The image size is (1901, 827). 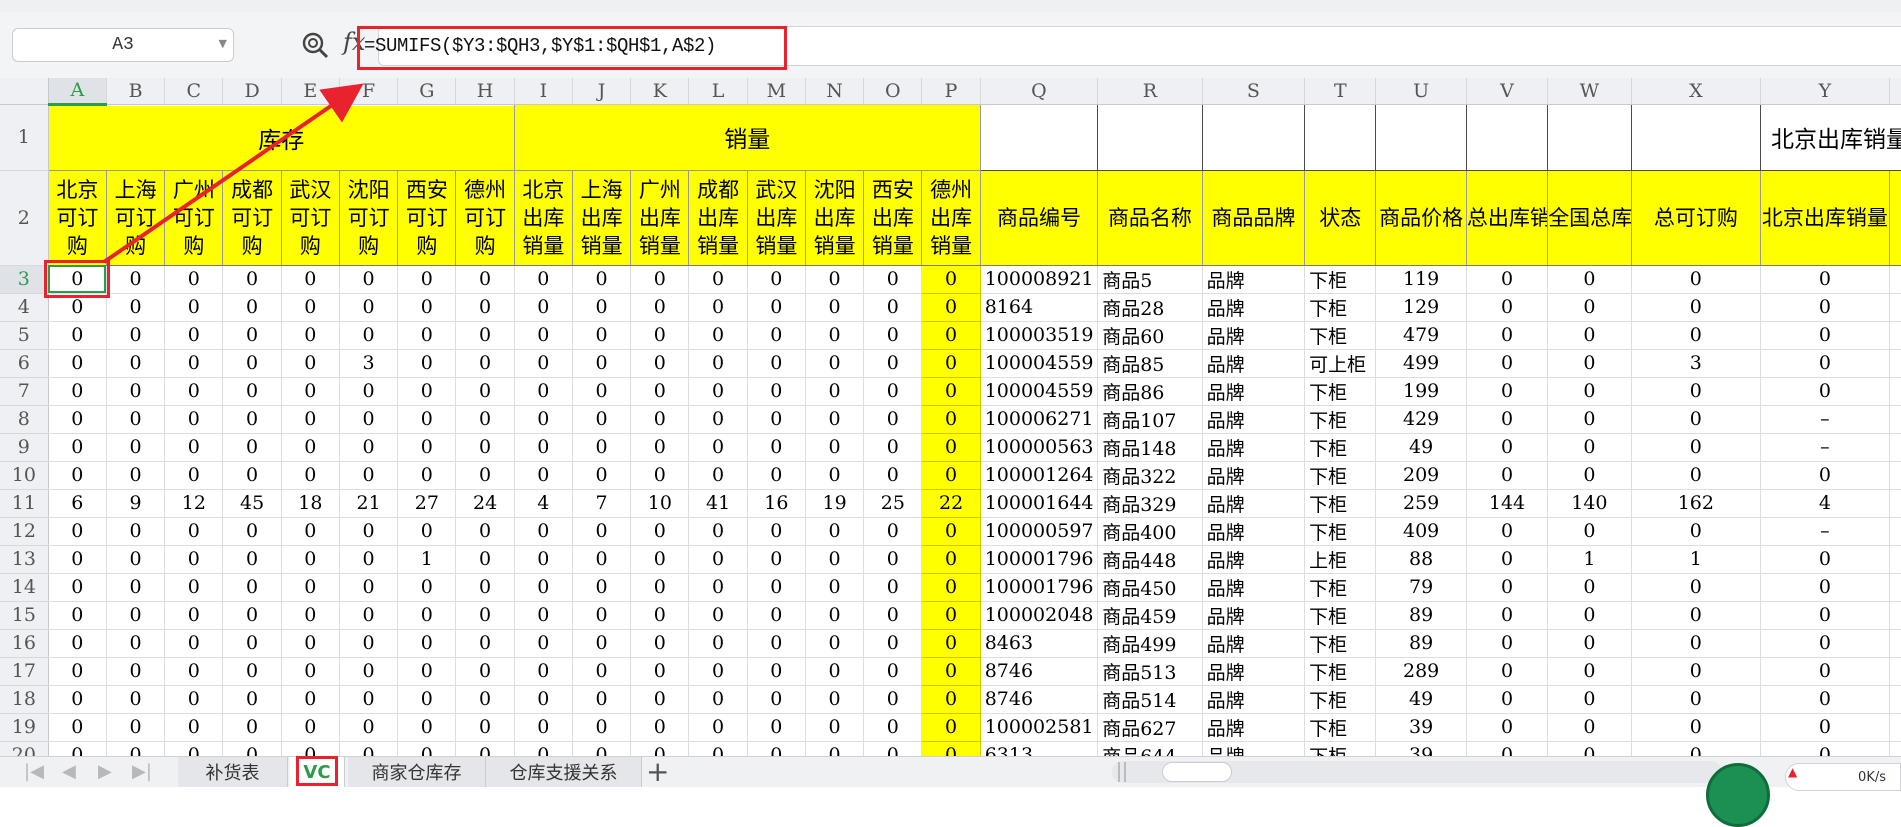 I want to click on column-header-b: B, so click(x=136, y=91).